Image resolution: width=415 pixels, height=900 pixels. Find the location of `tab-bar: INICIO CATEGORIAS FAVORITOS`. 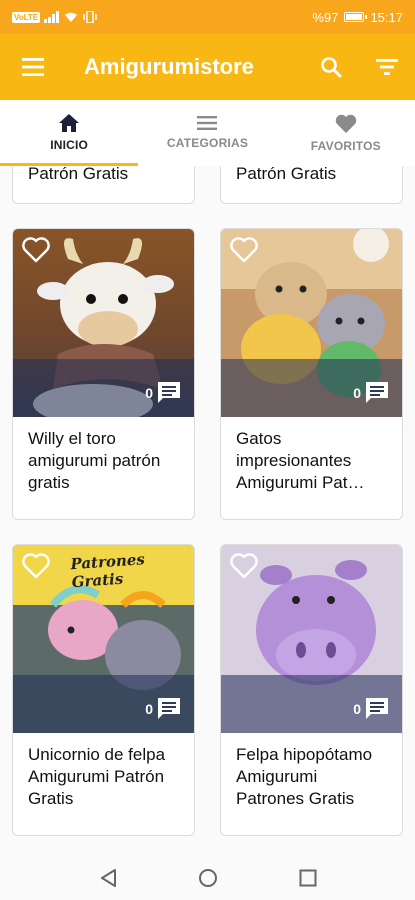

tab-bar: INICIO CATEGORIAS FAVORITOS is located at coordinates (207, 133).